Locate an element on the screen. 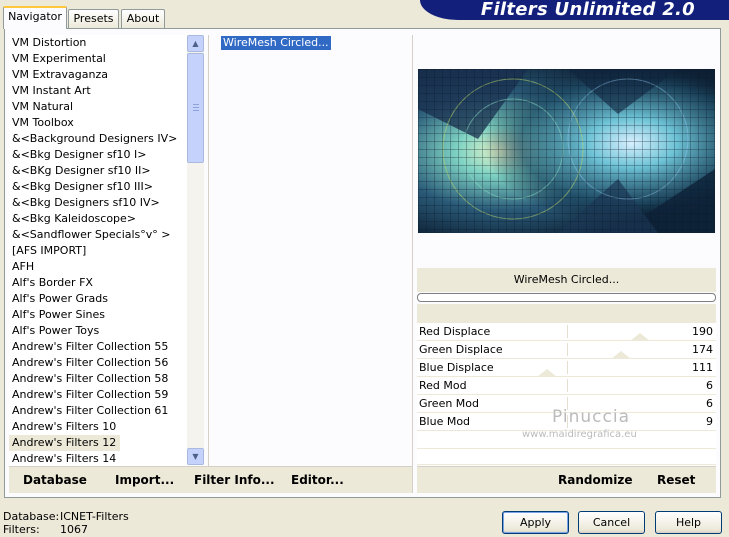 The height and width of the screenshot is (537, 729). reset-button: Reset is located at coordinates (676, 480).